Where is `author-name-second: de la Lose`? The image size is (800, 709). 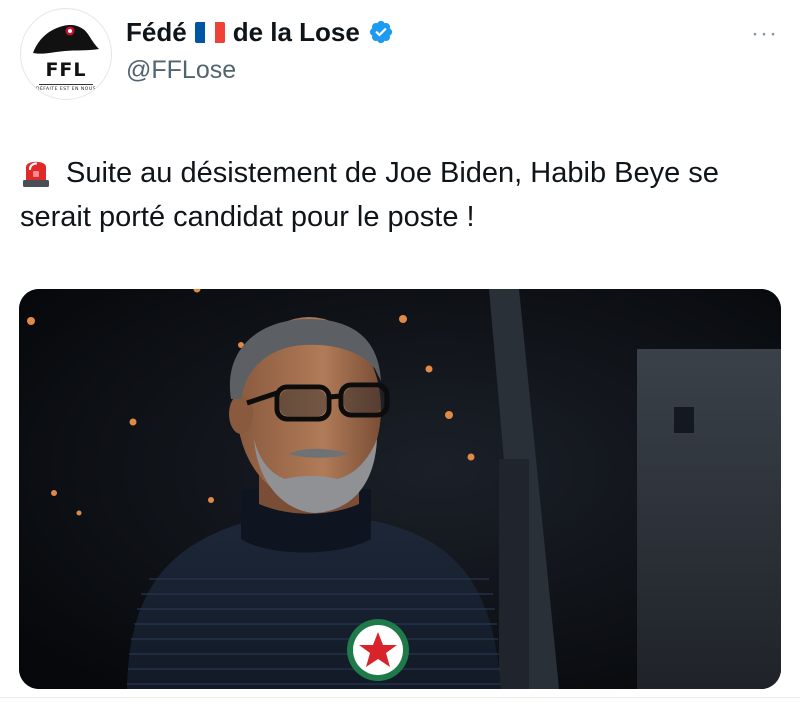
author-name-second: de la Lose is located at coordinates (296, 32).